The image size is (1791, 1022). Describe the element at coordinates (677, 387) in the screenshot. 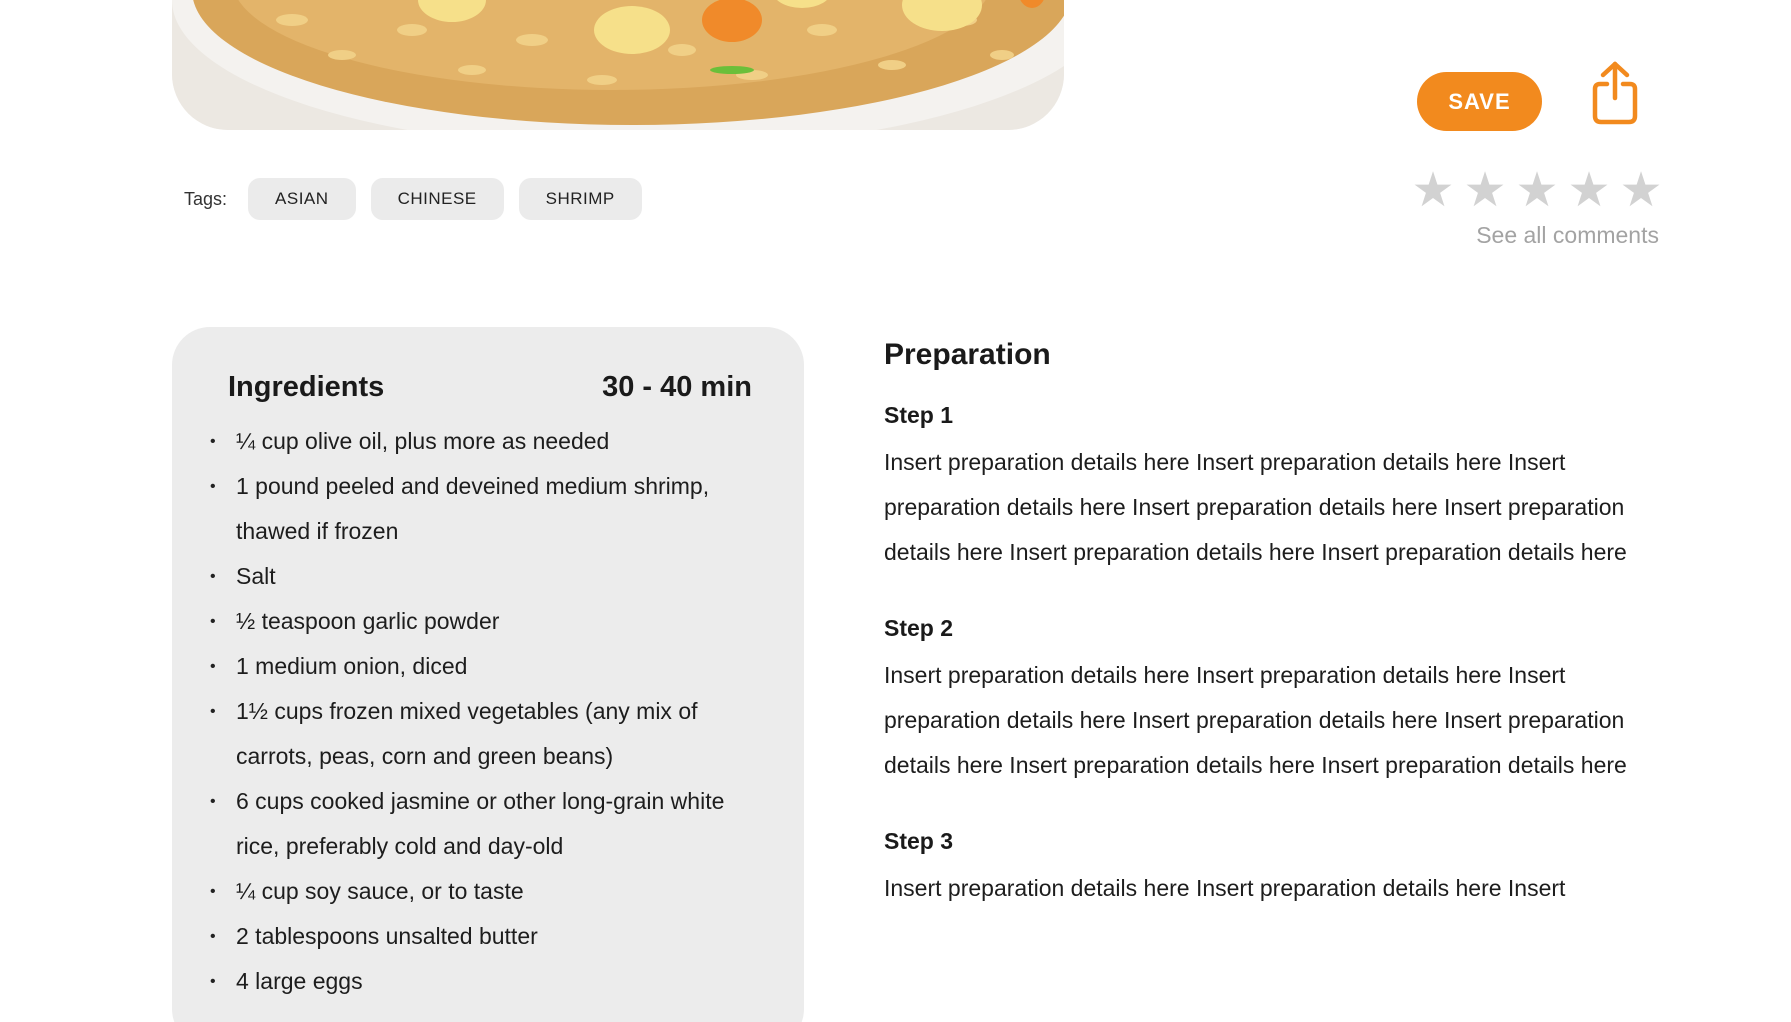

I see `cook-time: 30 - 40 min` at that location.